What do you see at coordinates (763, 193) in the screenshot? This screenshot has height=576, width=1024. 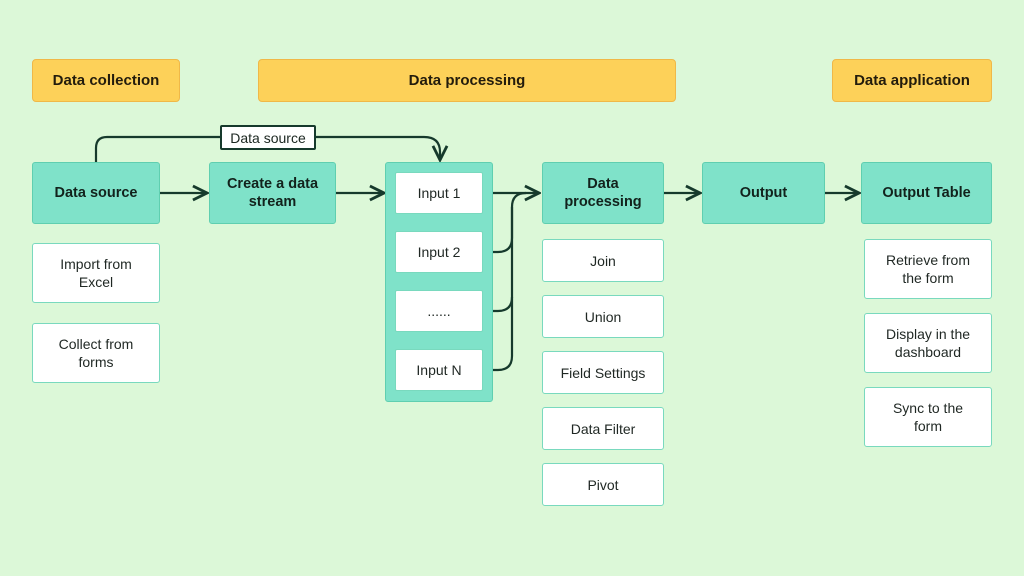 I see `node-output: Output` at bounding box center [763, 193].